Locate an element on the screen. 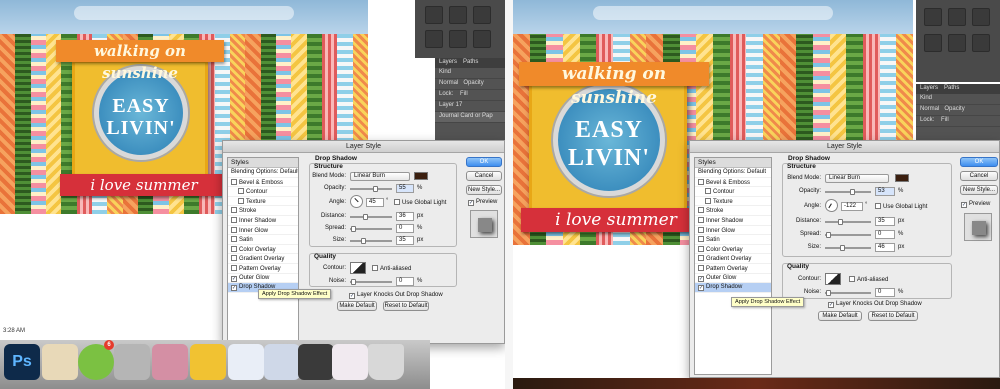 The width and height of the screenshot is (1000, 389). angle-field: 45 is located at coordinates (375, 202).